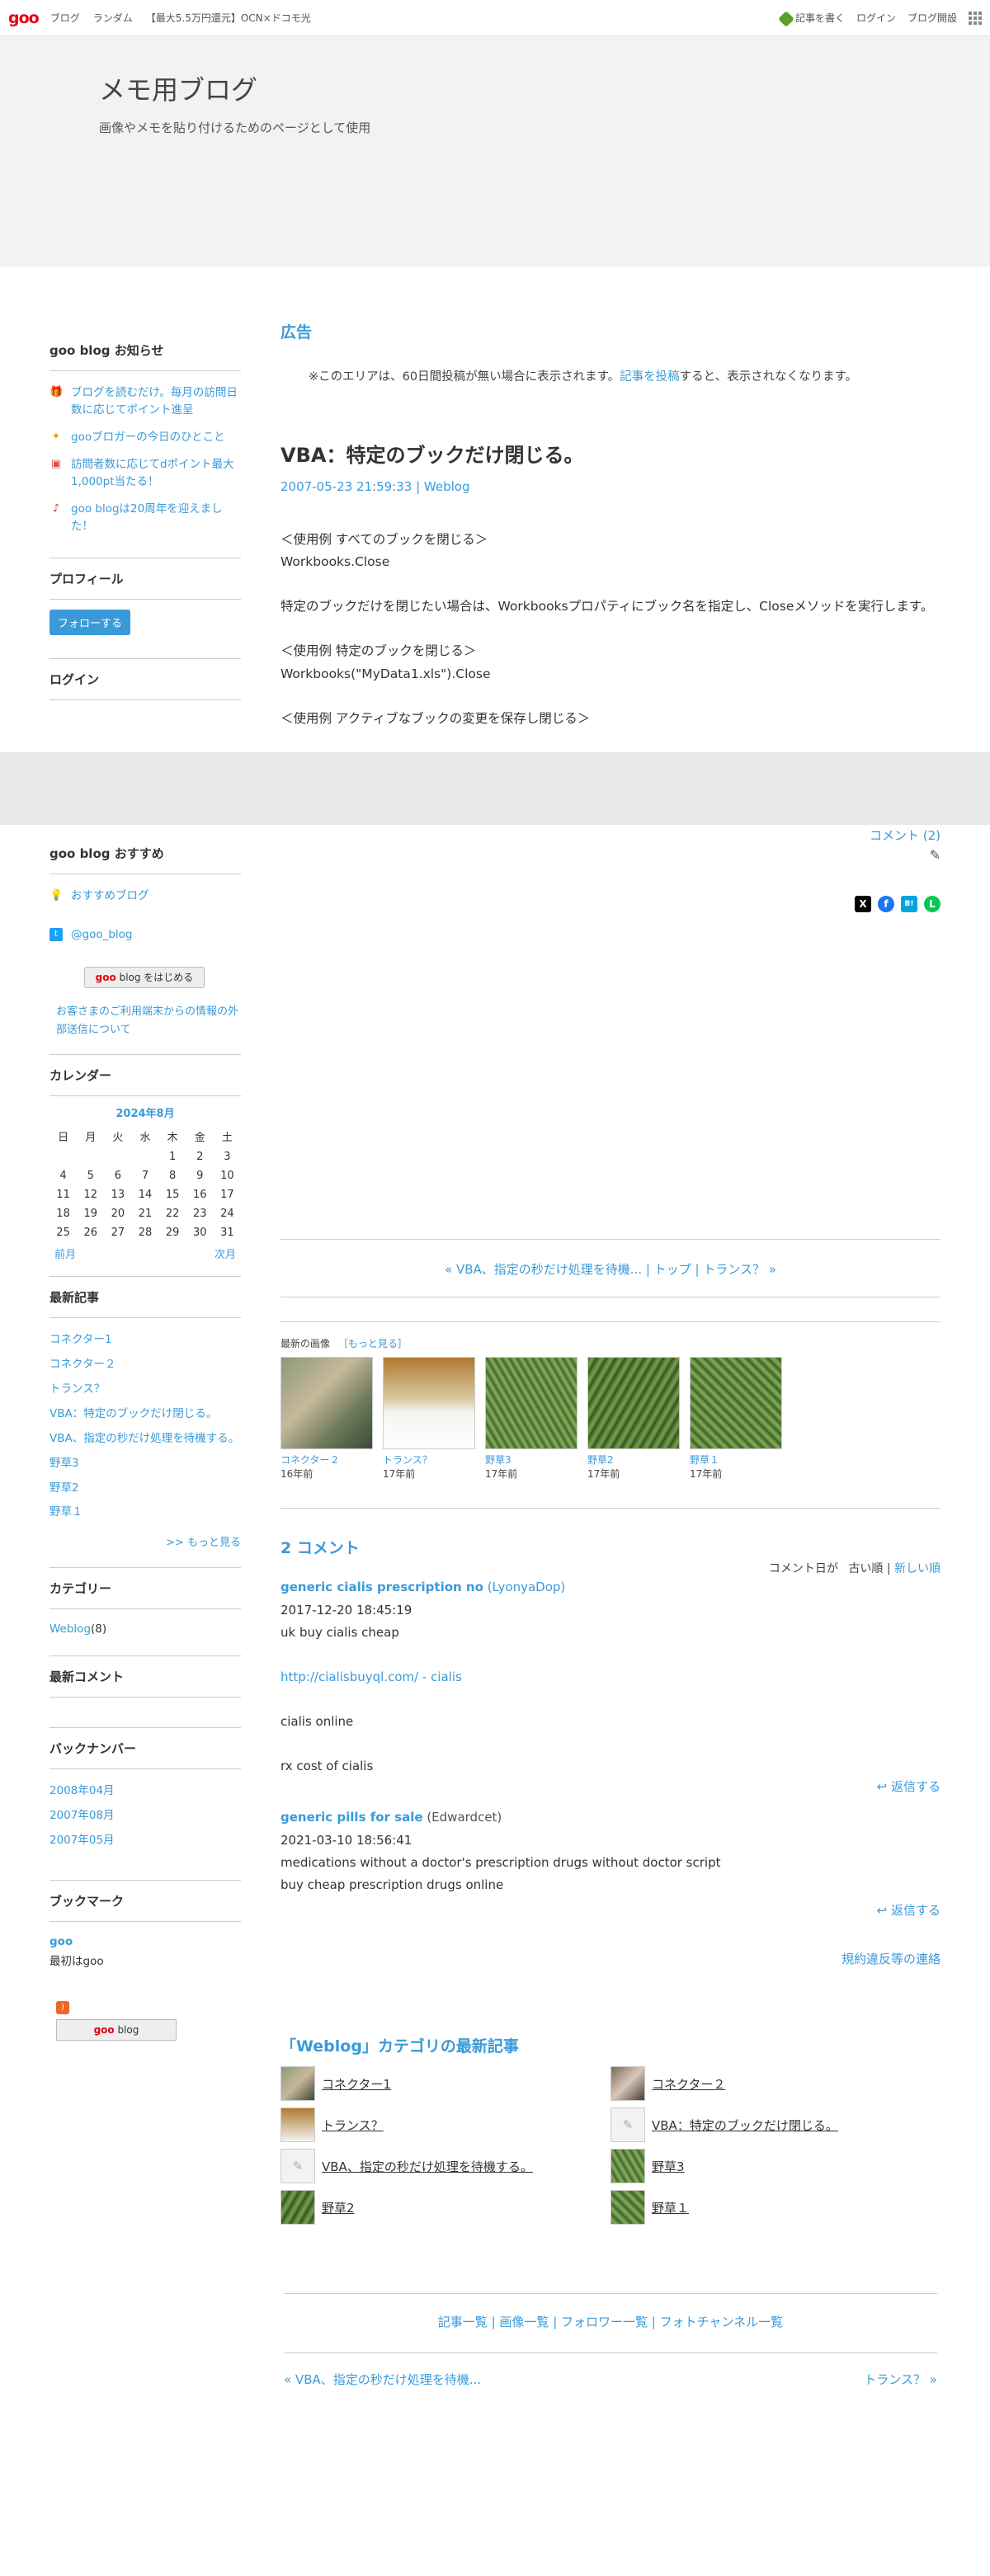  I want to click on category-latest-item: トランス？, so click(445, 2124).